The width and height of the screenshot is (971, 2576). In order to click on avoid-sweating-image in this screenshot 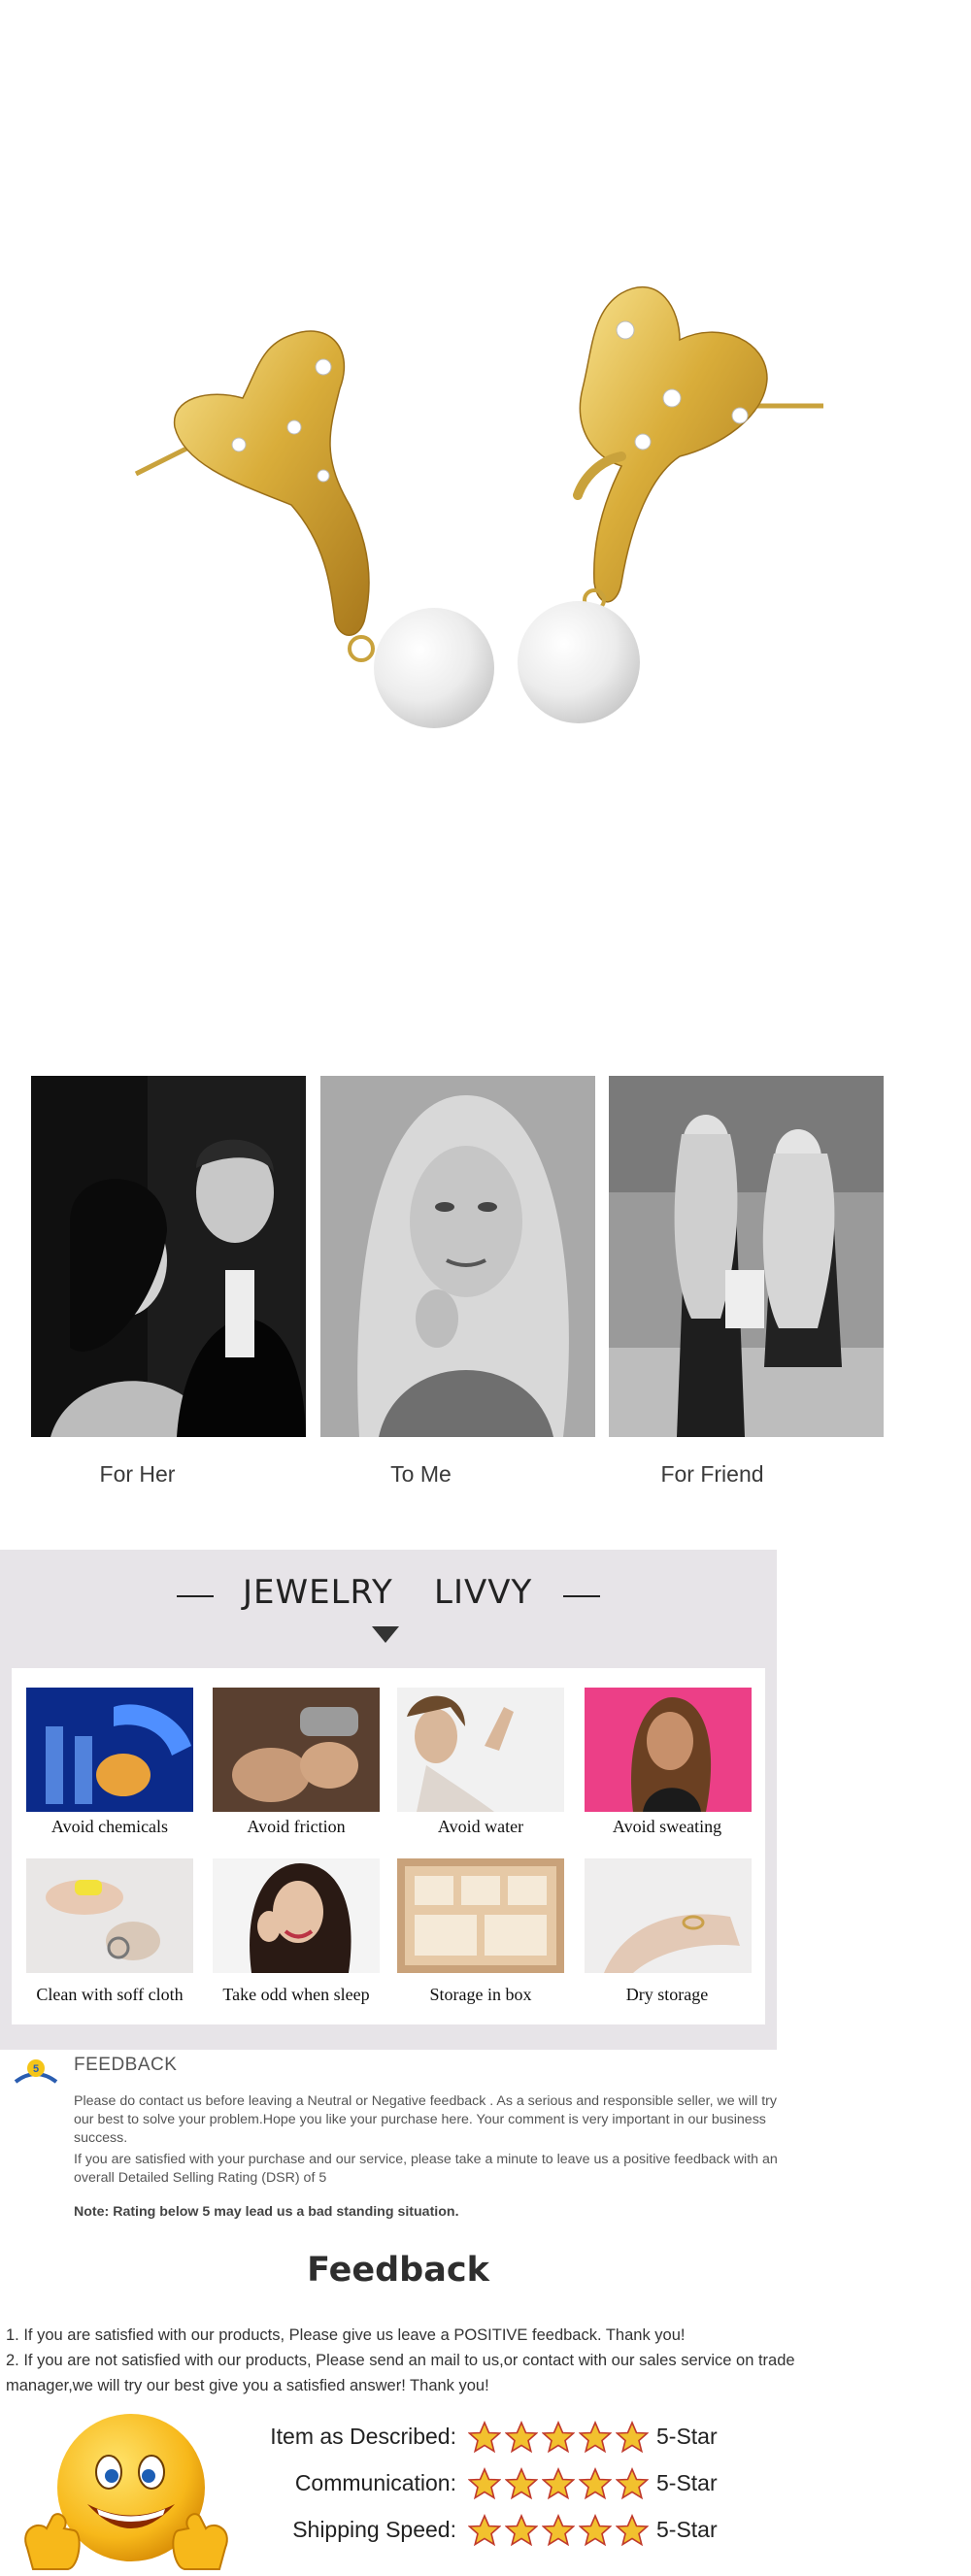, I will do `click(668, 1750)`.